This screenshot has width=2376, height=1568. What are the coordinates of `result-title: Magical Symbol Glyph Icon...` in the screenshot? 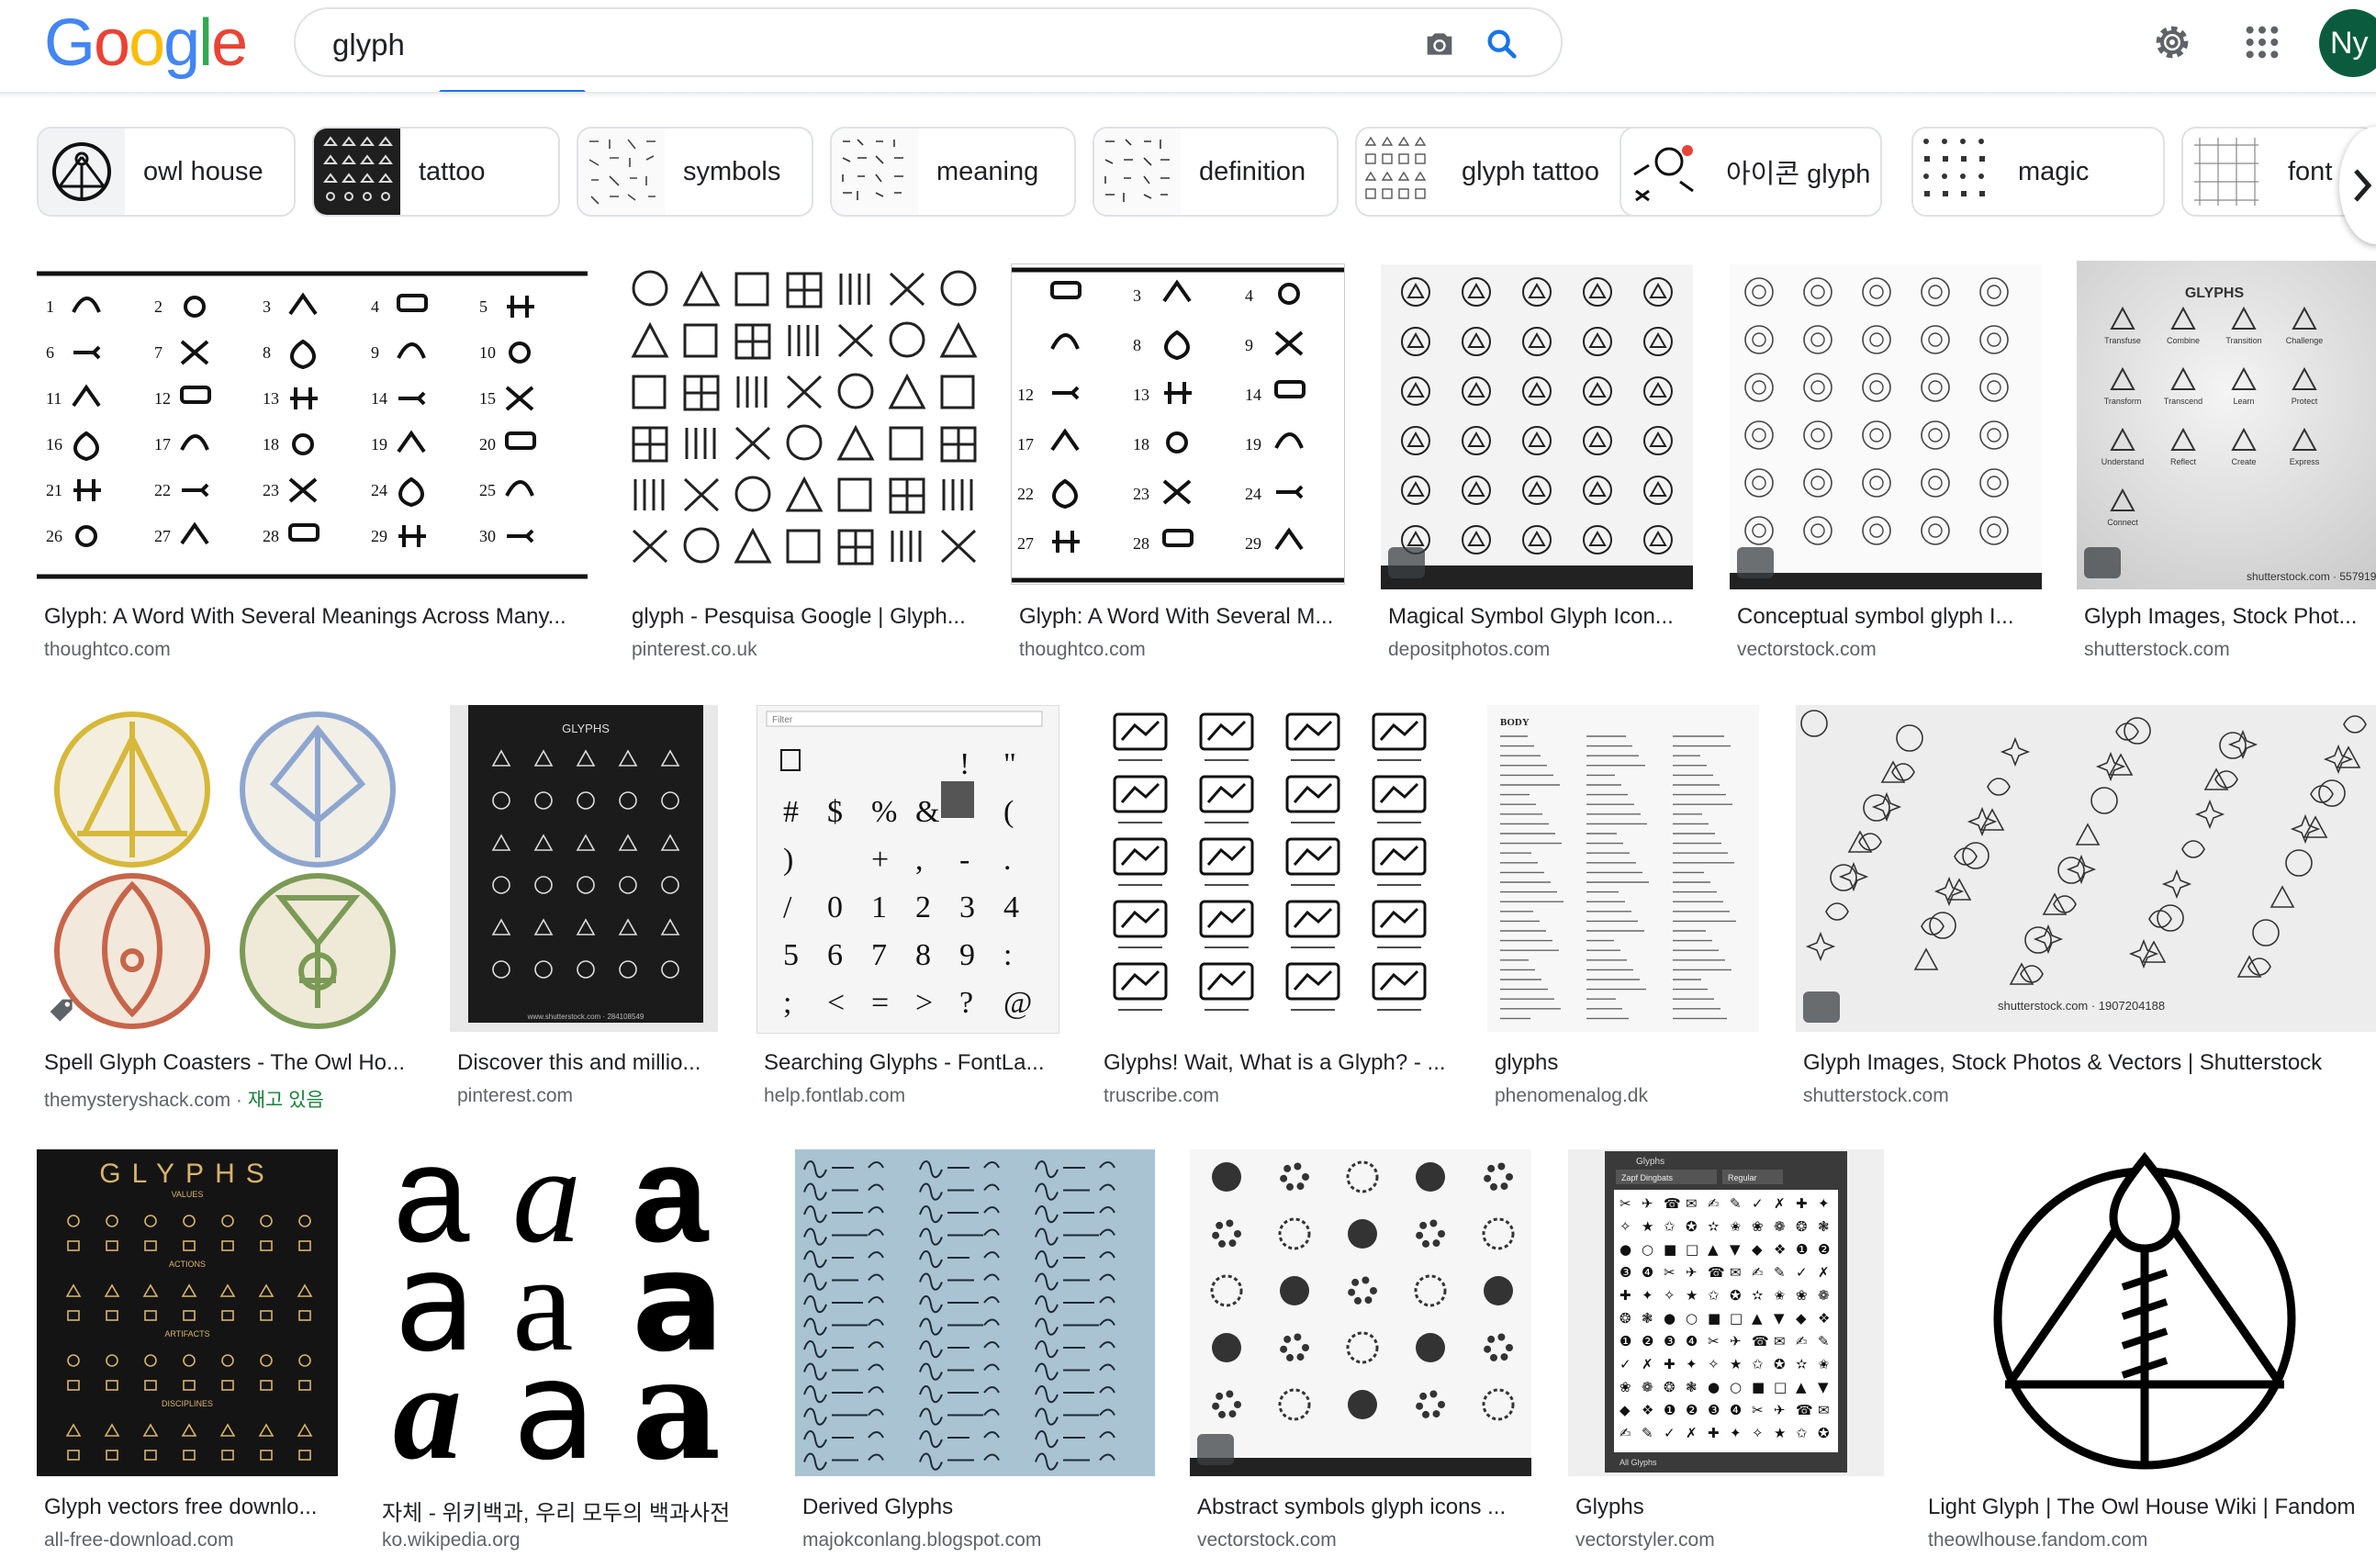 It's located at (1539, 617).